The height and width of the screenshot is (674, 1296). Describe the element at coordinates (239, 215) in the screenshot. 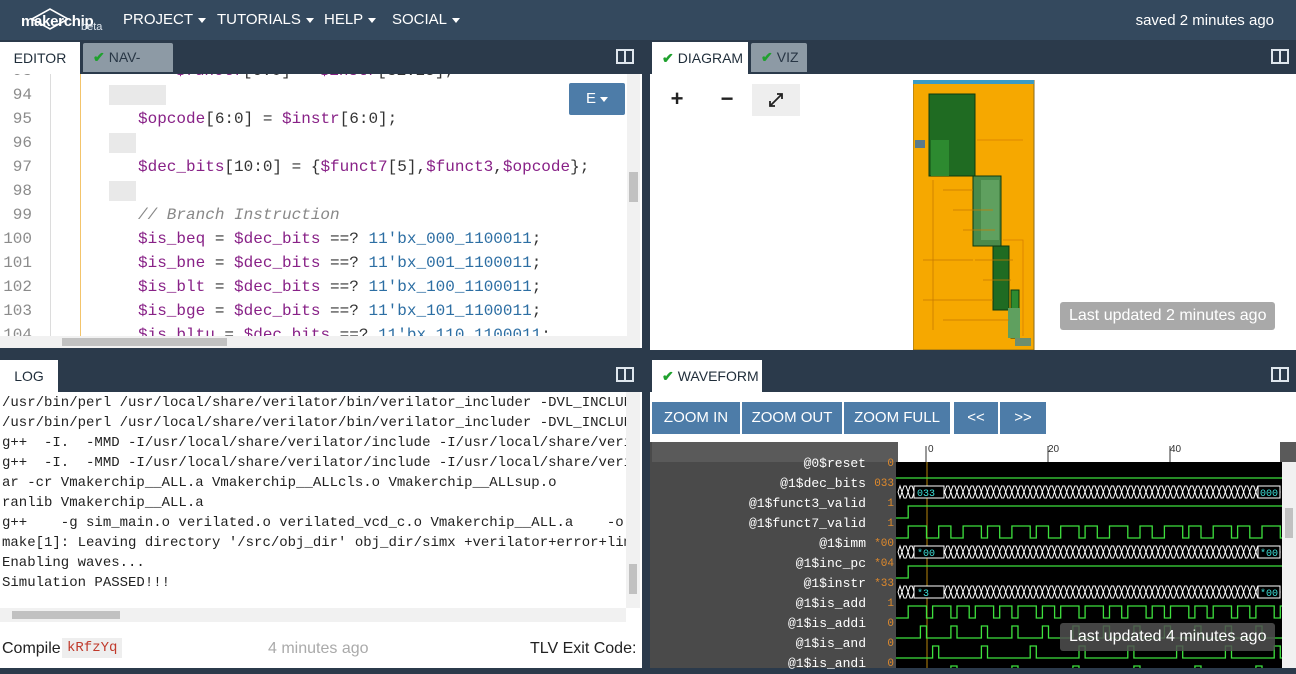

I see `code-text: // Branch Instruction` at that location.